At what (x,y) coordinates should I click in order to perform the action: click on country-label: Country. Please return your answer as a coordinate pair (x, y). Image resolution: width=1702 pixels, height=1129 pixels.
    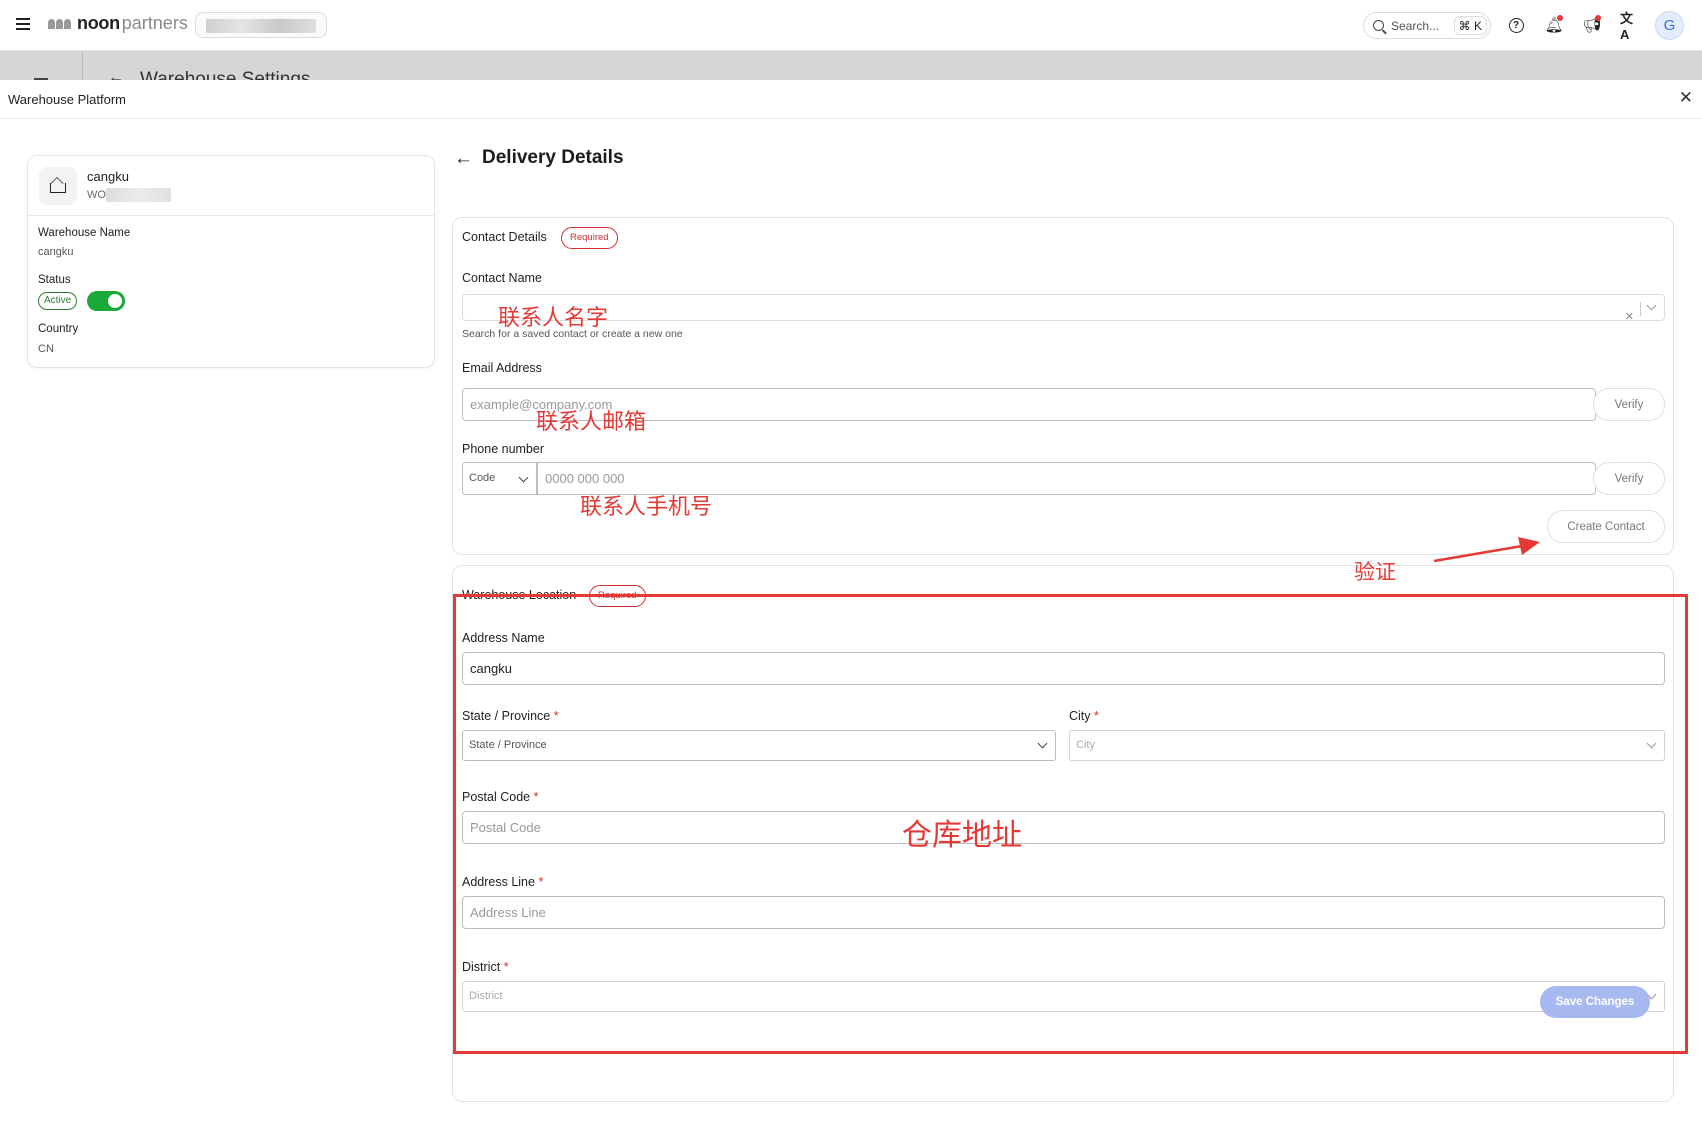
    Looking at the image, I should click on (58, 329).